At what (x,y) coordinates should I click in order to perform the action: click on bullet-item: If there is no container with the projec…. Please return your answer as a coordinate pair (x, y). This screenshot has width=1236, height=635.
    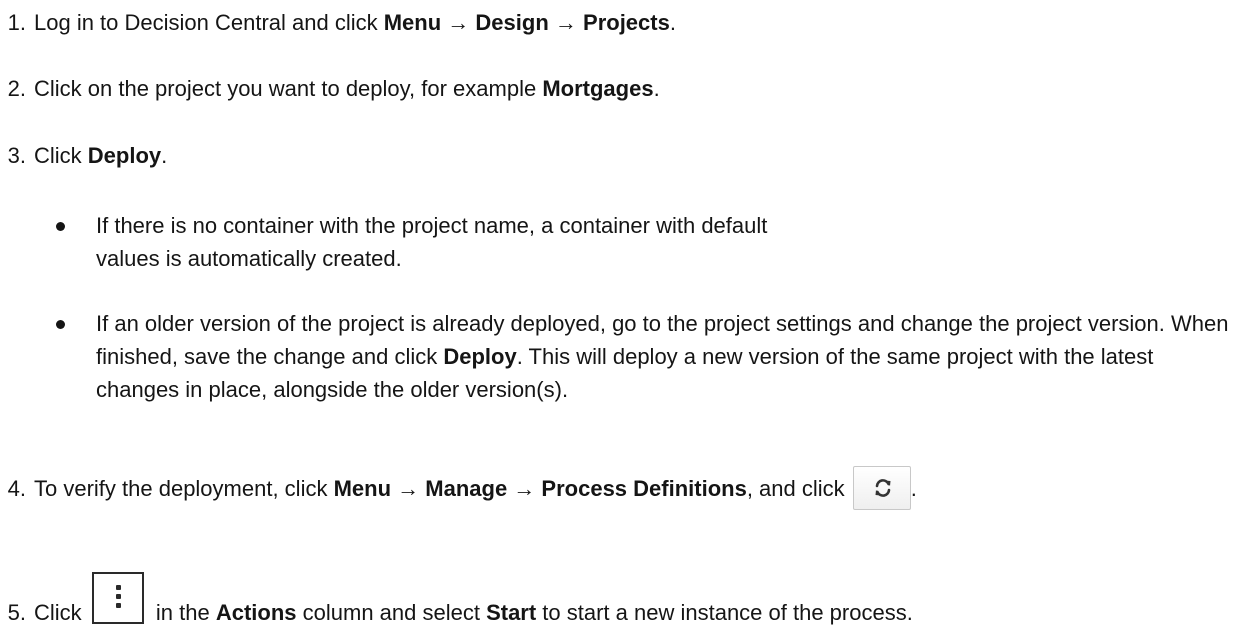
    Looking at the image, I should click on (426, 242).